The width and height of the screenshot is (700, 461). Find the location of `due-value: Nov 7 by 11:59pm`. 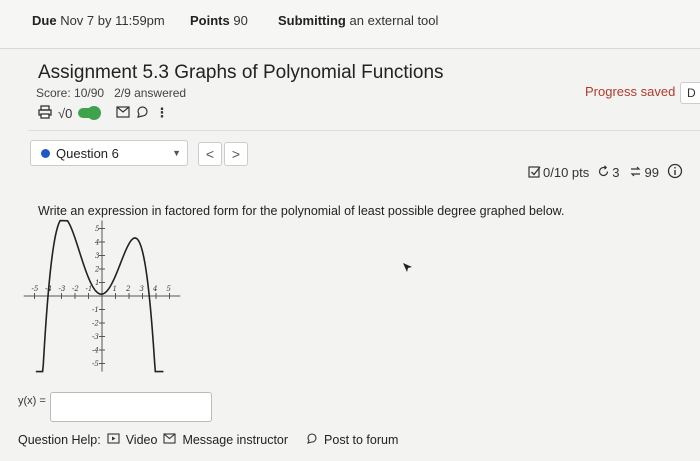

due-value: Nov 7 by 11:59pm is located at coordinates (112, 20).